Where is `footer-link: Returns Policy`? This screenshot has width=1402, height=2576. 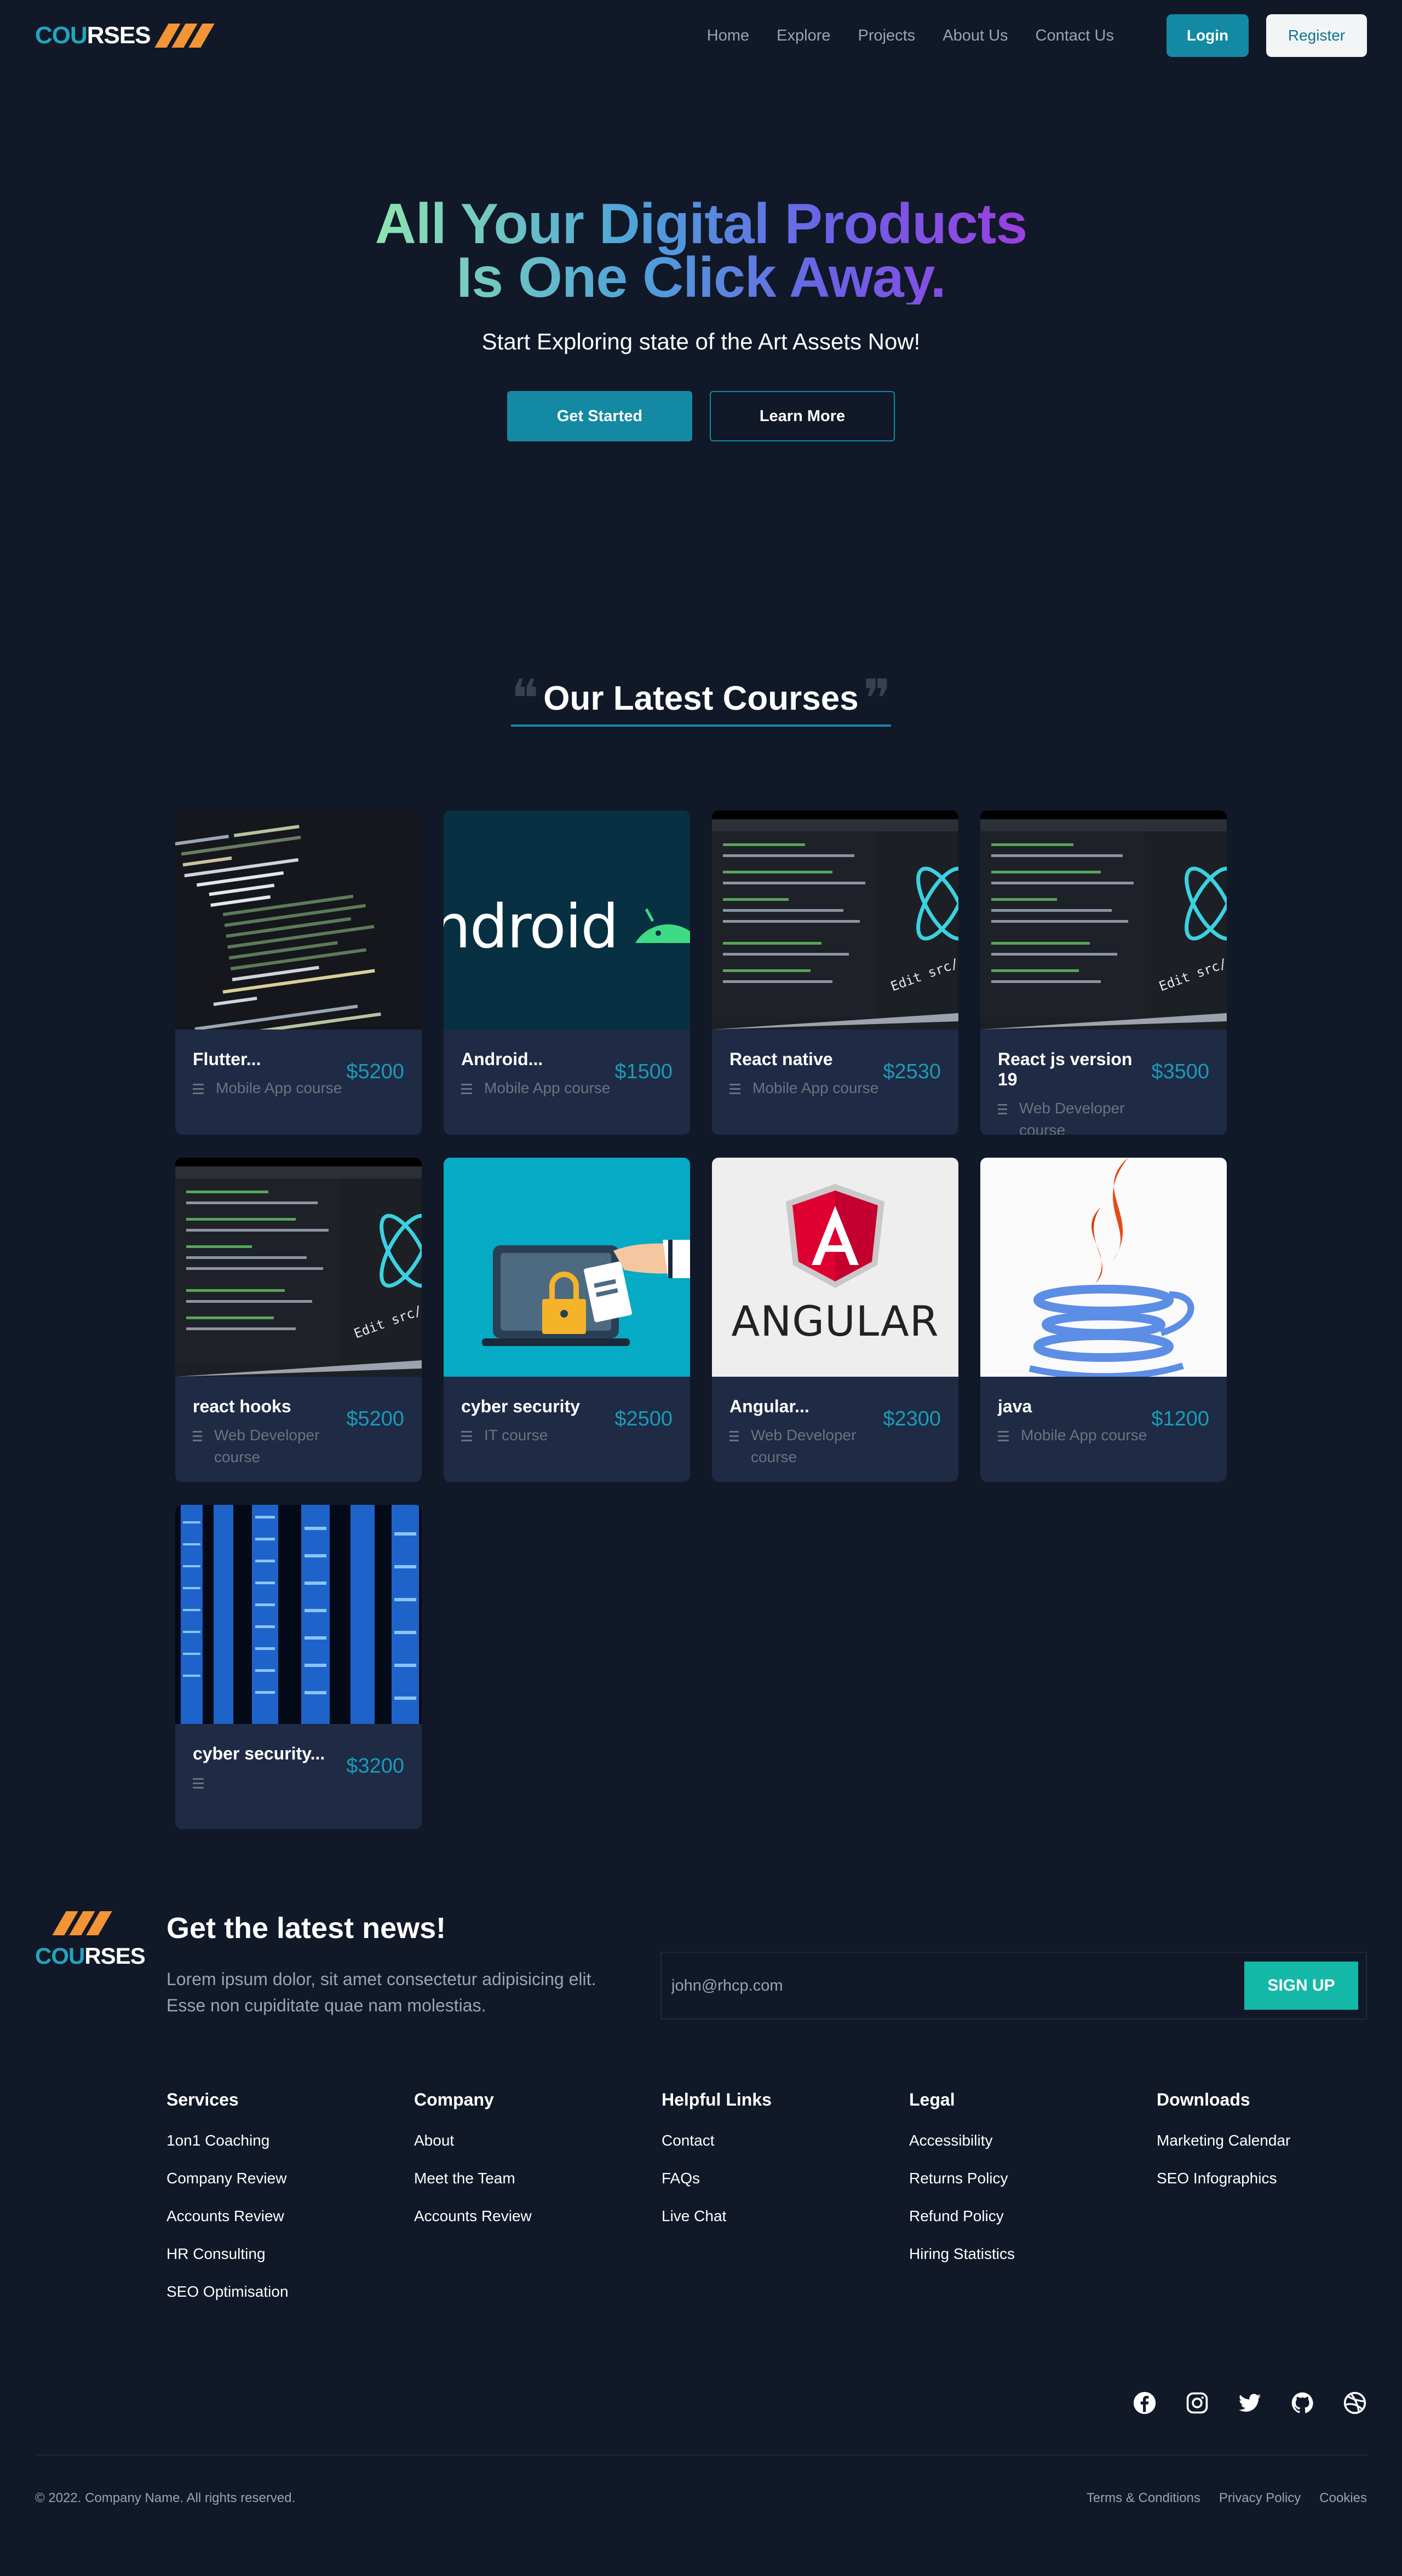
footer-link: Returns Policy is located at coordinates (1033, 2178).